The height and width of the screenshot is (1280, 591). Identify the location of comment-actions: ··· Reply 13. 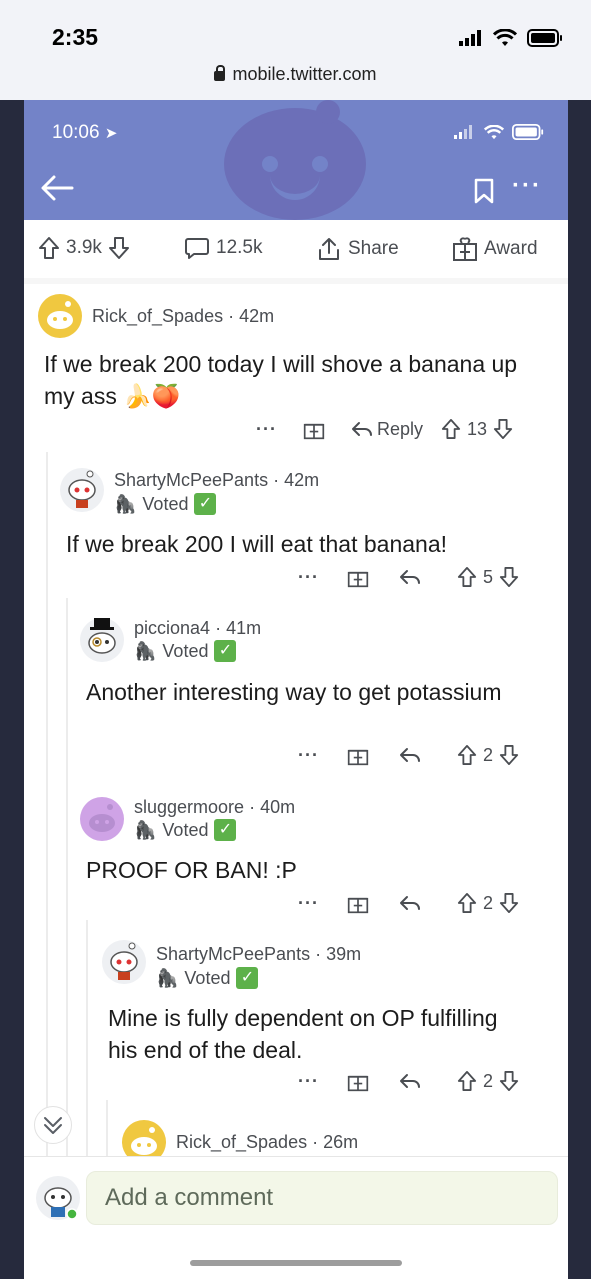
(384, 429).